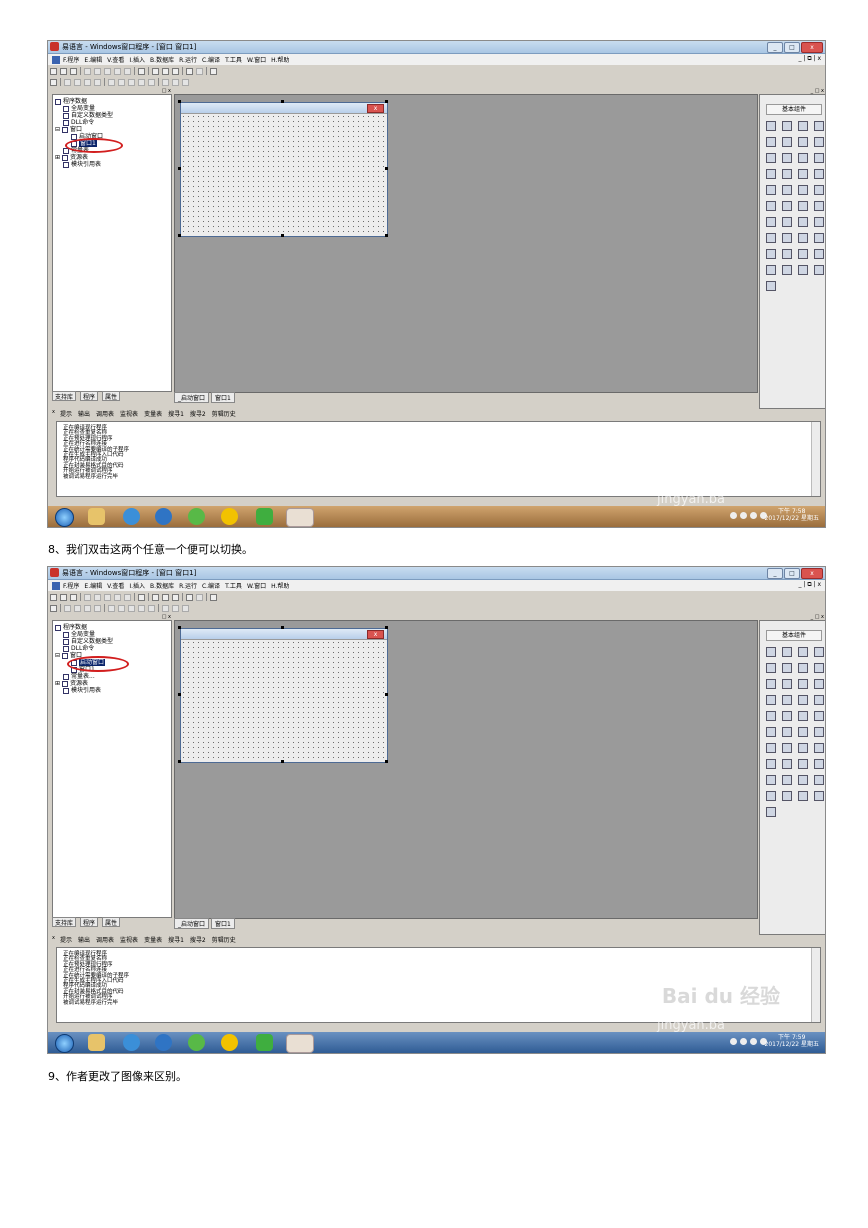 The width and height of the screenshot is (868, 1228). Describe the element at coordinates (71, 101) in the screenshot. I see `tree-node: 程序数据` at that location.